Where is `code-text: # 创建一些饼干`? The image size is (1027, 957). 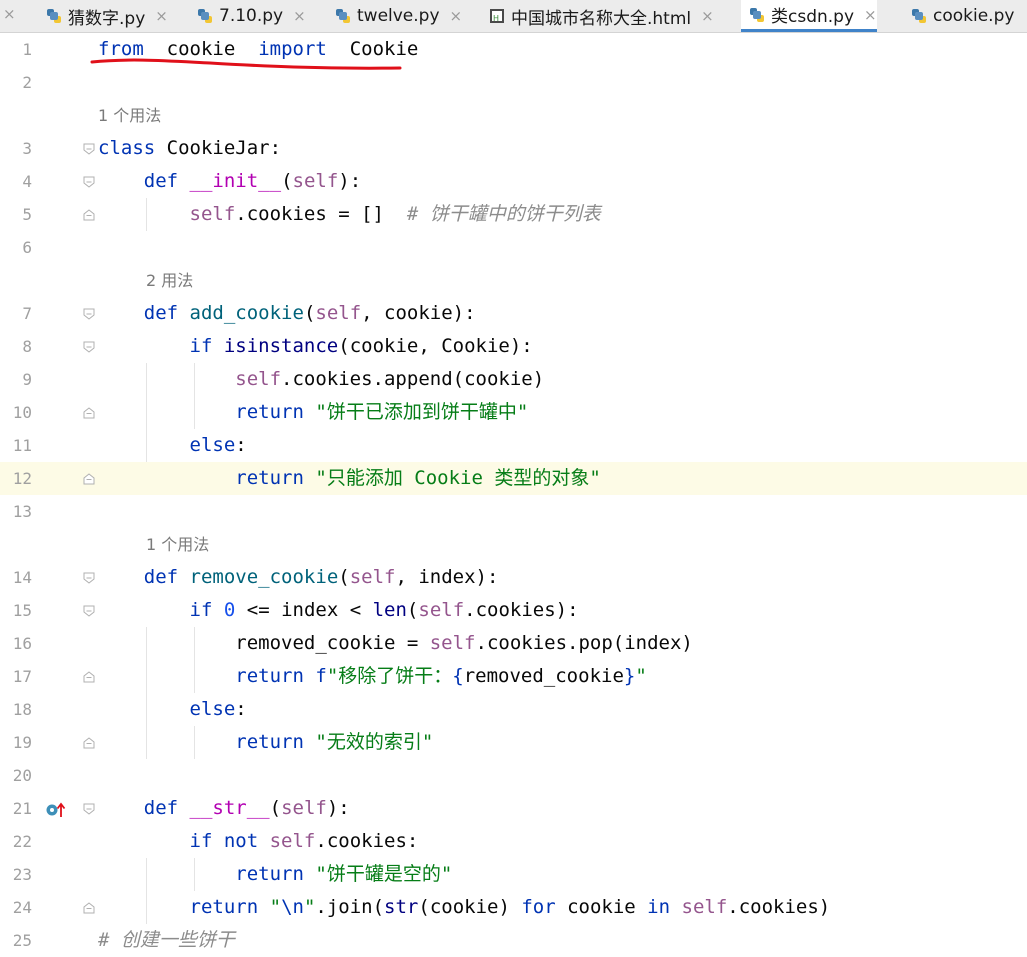
code-text: # 创建一些饼干 is located at coordinates (166, 940).